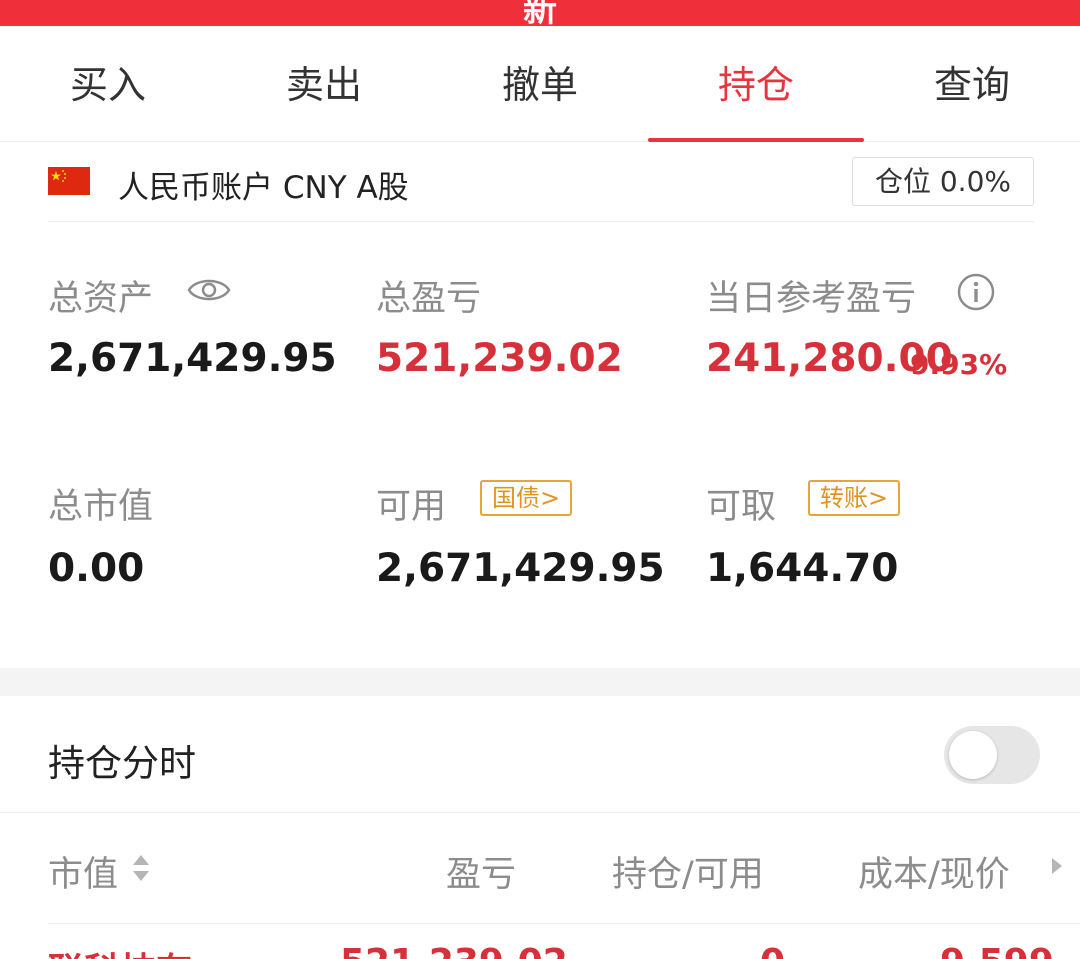  Describe the element at coordinates (192, 358) in the screenshot. I see `total-assets-value: 2,671,429.95` at that location.